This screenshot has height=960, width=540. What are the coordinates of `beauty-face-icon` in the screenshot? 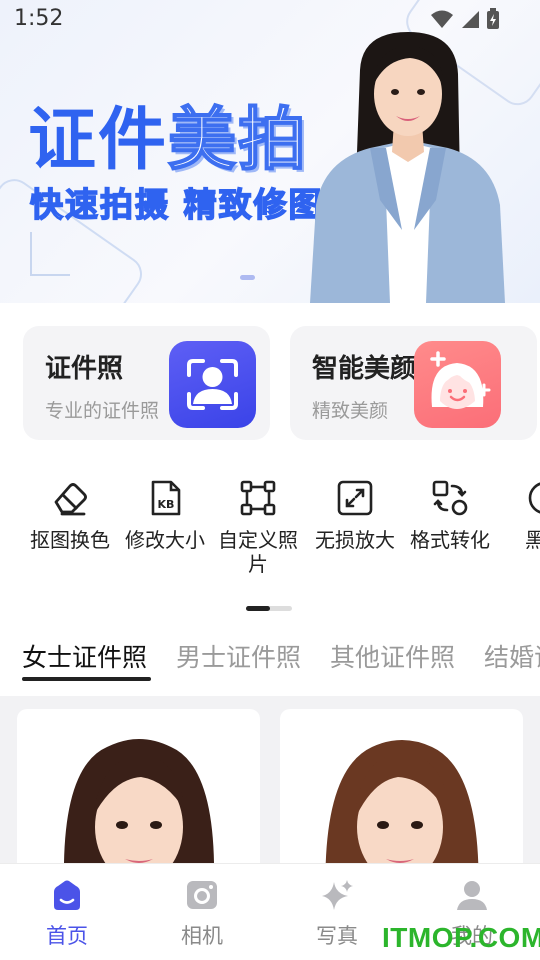 It's located at (457, 384).